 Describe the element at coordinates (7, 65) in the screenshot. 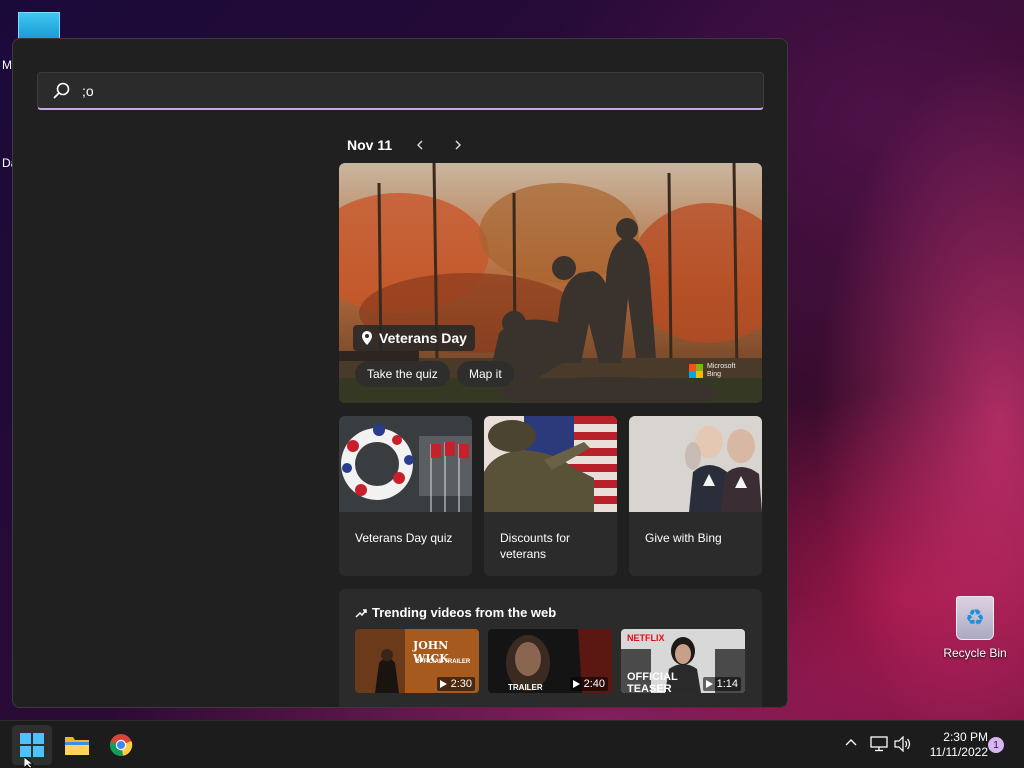

I see `desktop-icon-label: M` at that location.